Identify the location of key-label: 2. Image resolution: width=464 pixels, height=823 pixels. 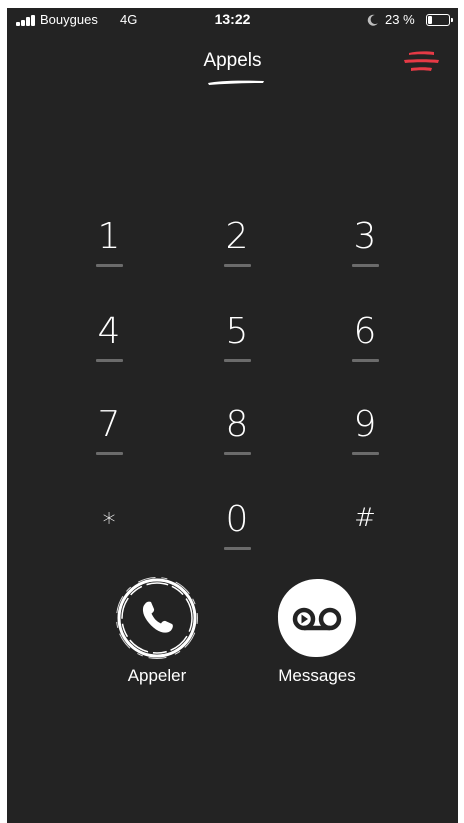
(237, 236).